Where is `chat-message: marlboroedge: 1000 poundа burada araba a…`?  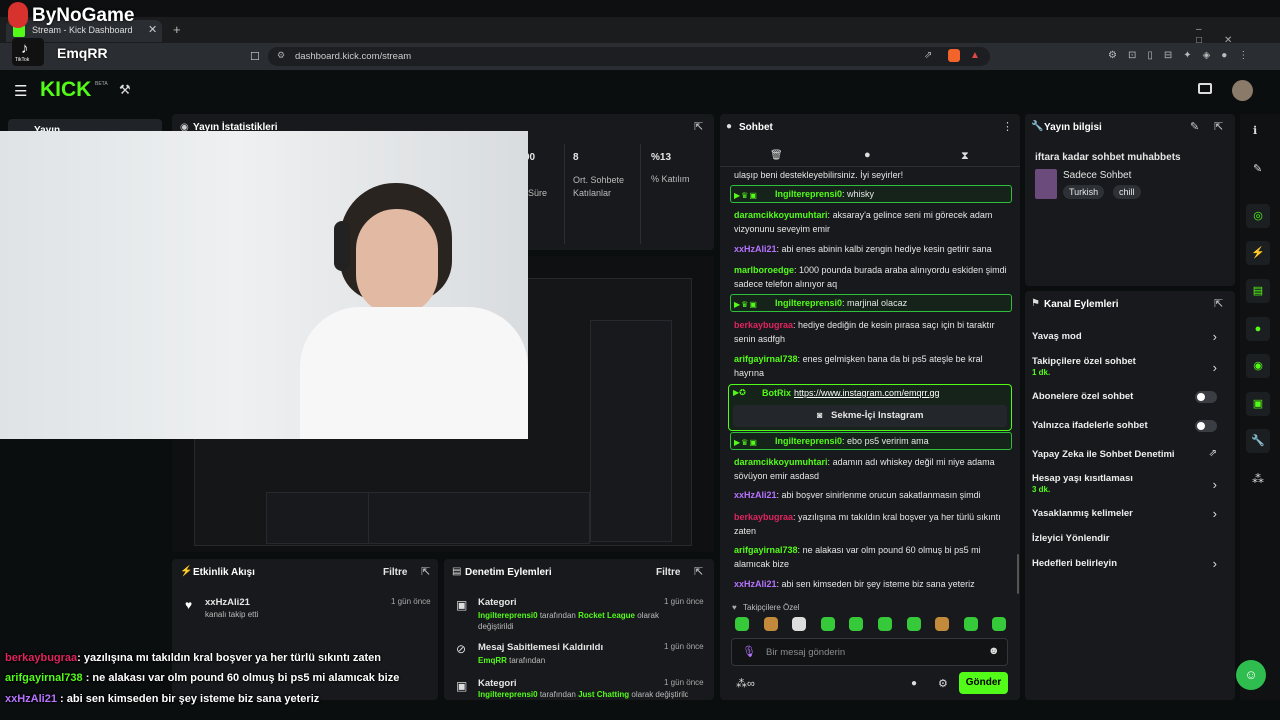 chat-message: marlboroedge: 1000 poundа burada araba a… is located at coordinates (872, 277).